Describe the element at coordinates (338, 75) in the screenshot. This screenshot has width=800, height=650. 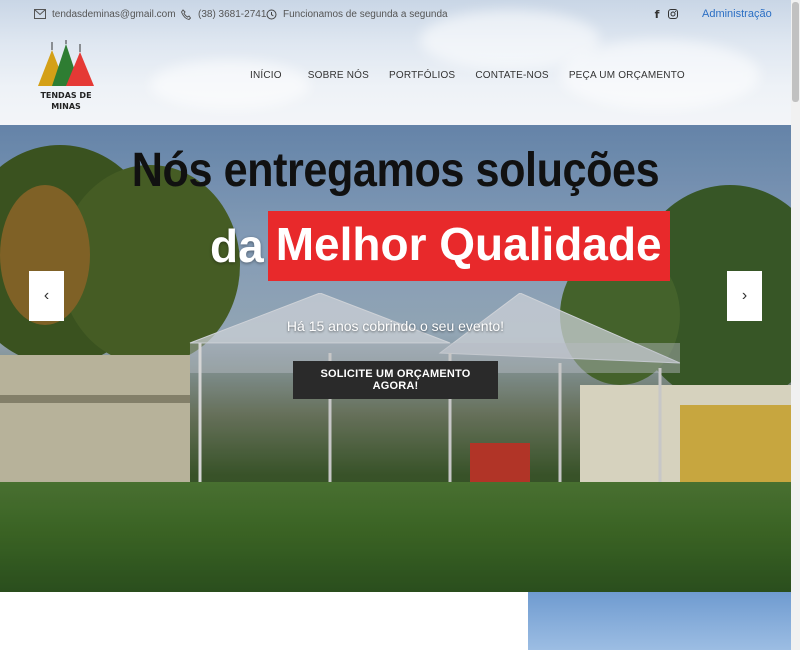
I see `nav-item-sobre-nos: SOBRE NÓS` at that location.